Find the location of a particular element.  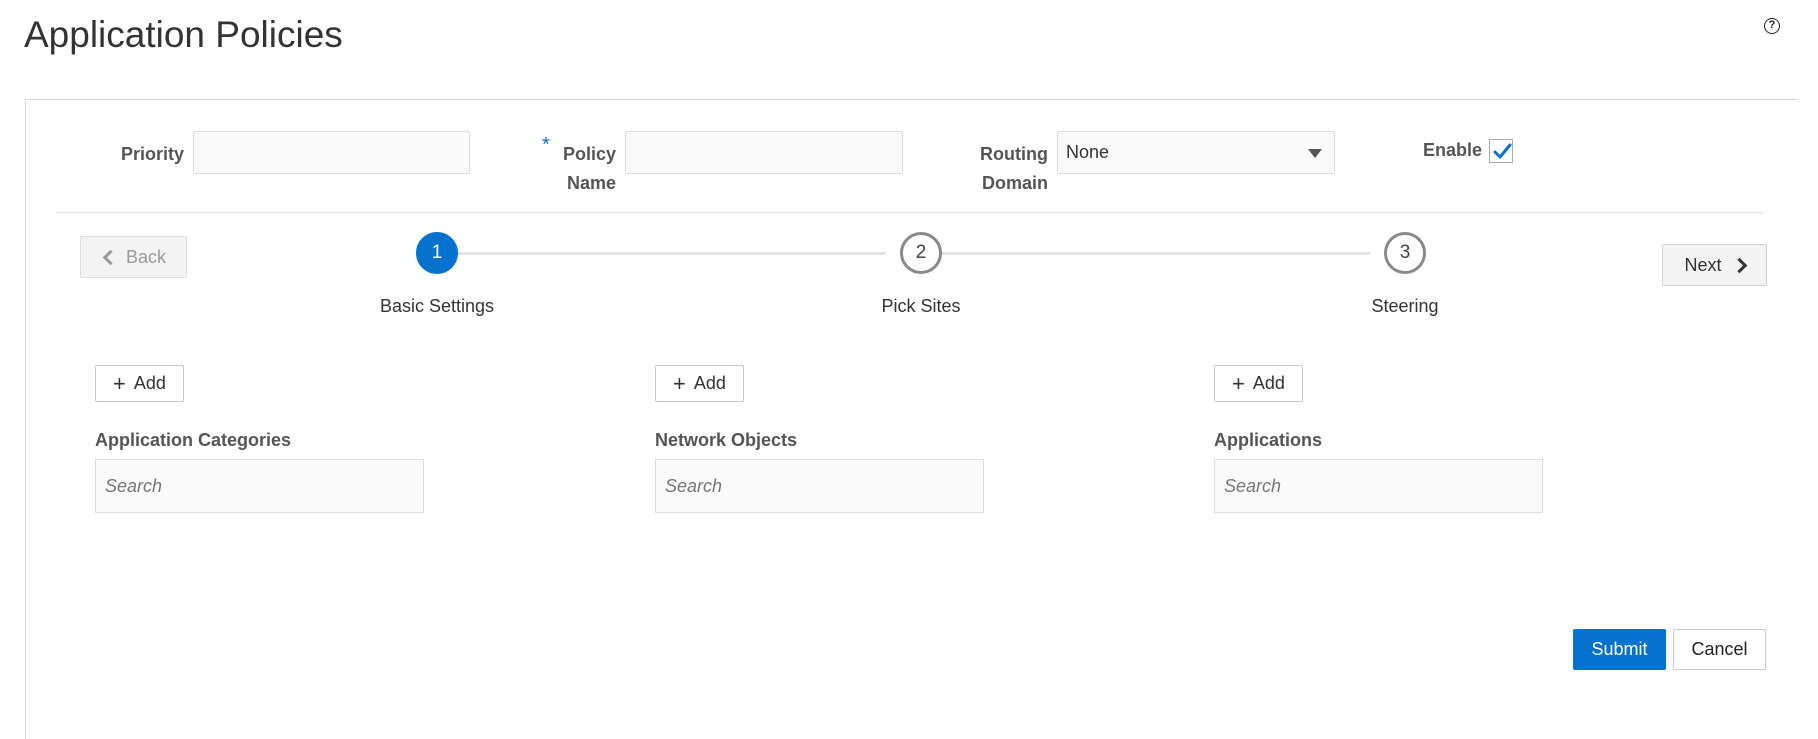

help-circle-icon: ? is located at coordinates (1772, 26).